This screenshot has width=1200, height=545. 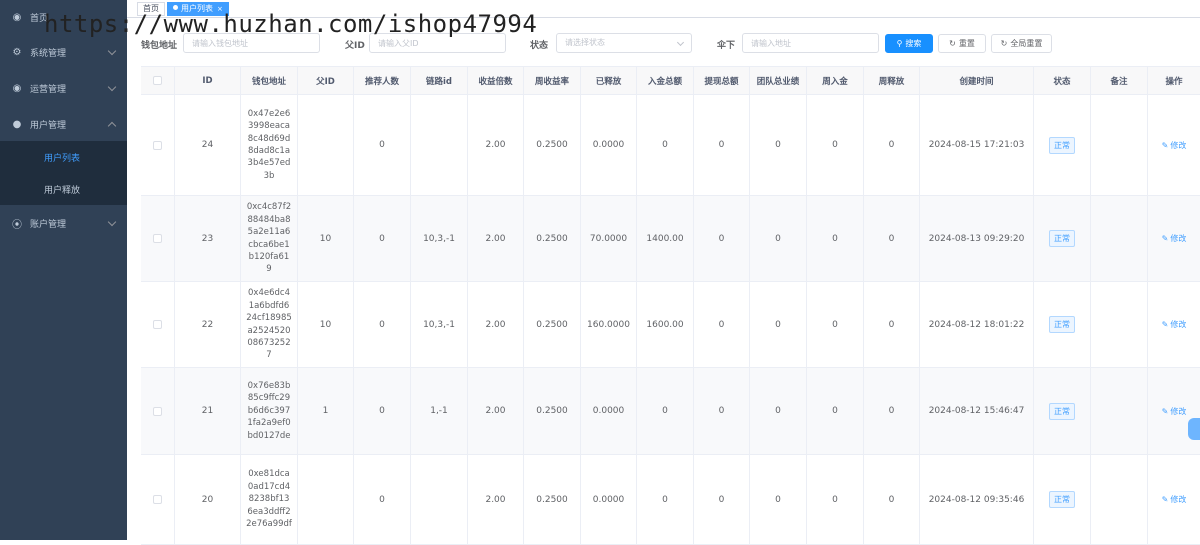 I want to click on cell-withdraw: 0, so click(x=722, y=499).